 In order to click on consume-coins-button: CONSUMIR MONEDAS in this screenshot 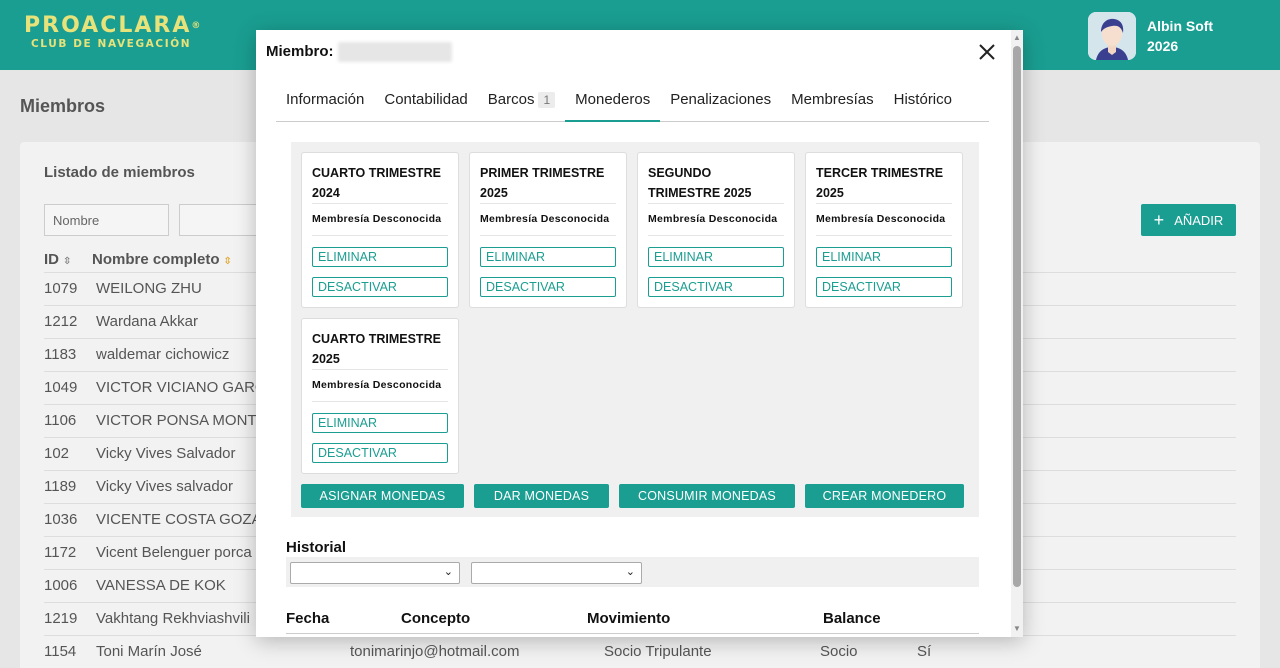, I will do `click(707, 496)`.